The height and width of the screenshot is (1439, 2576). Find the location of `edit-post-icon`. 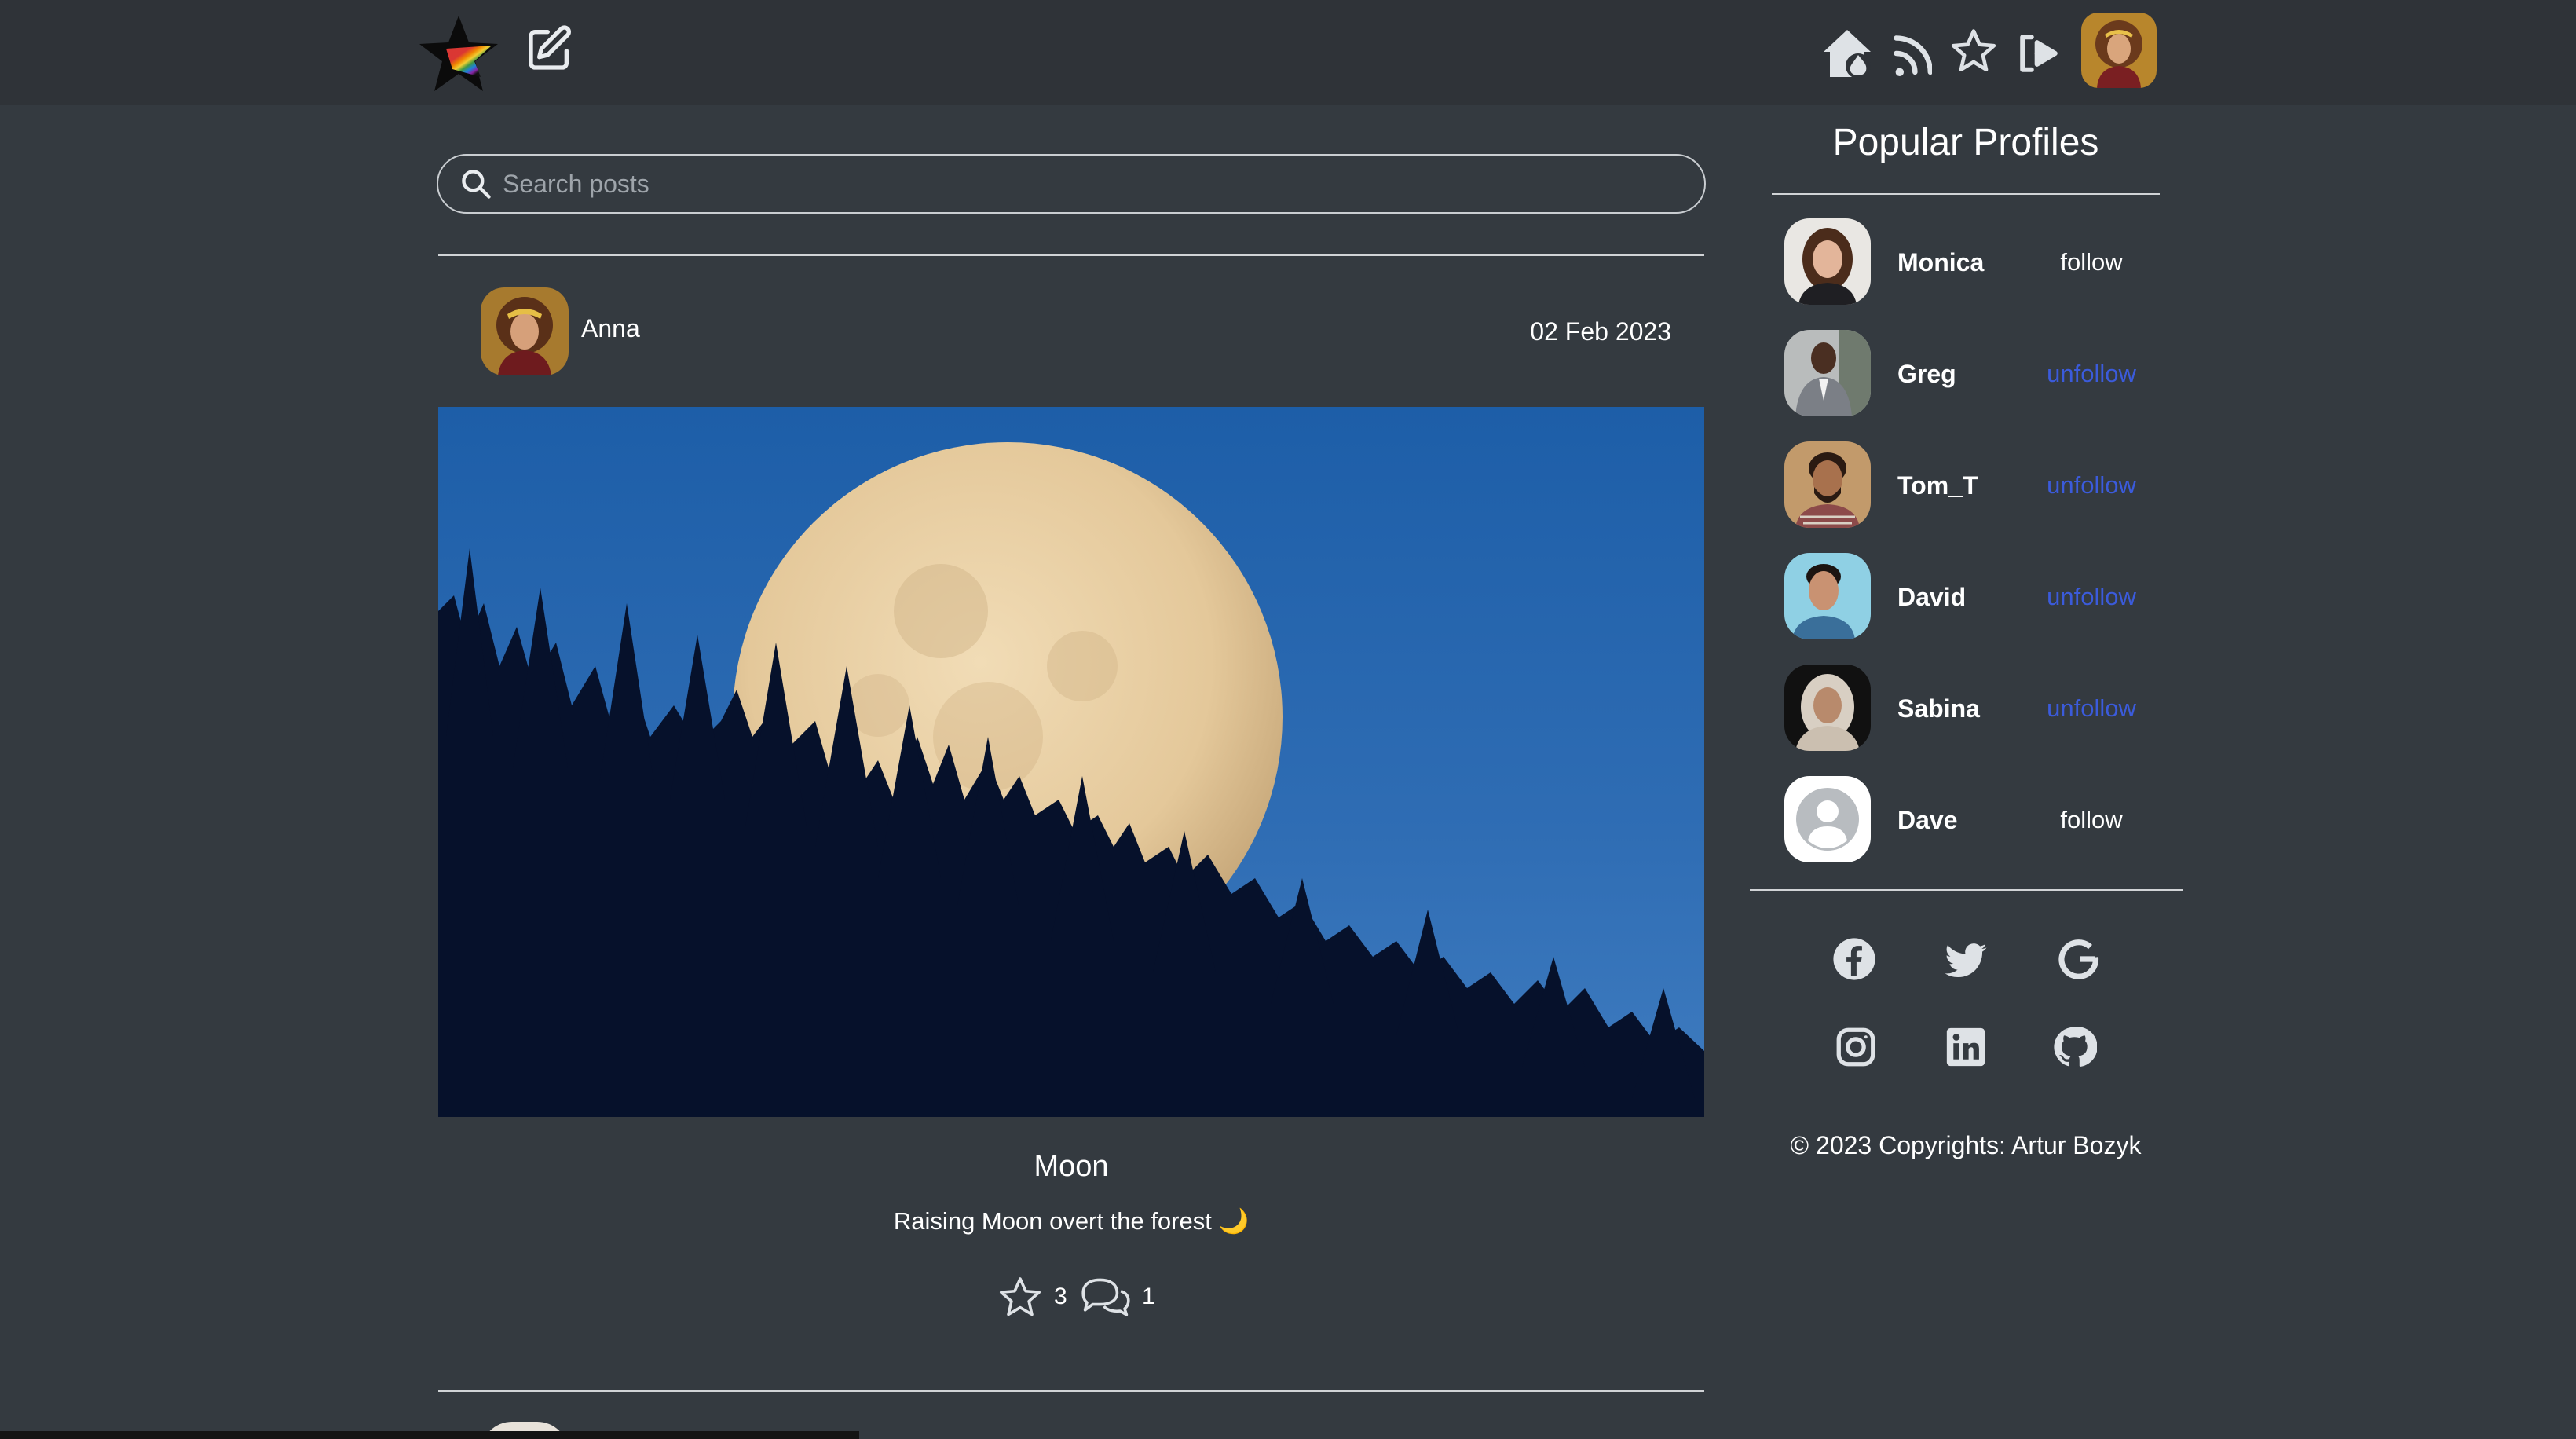

edit-post-icon is located at coordinates (550, 49).